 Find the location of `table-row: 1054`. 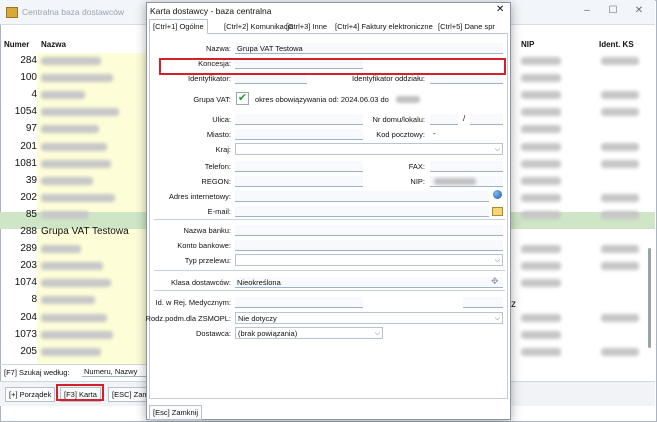

table-row: 1054 is located at coordinates (74, 112).